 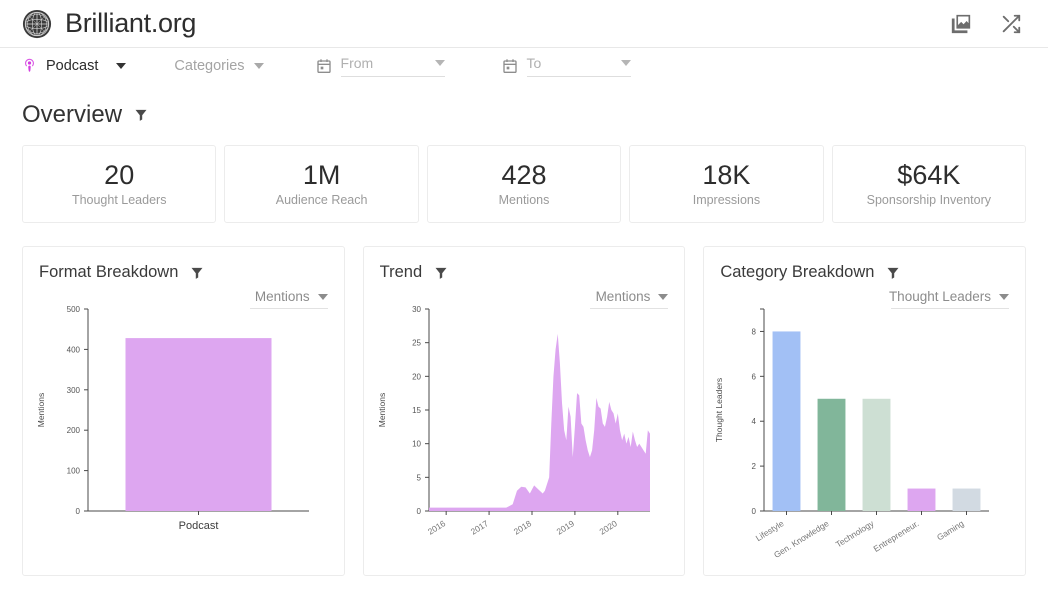 I want to click on svg-text: 25, so click(x=416, y=343).